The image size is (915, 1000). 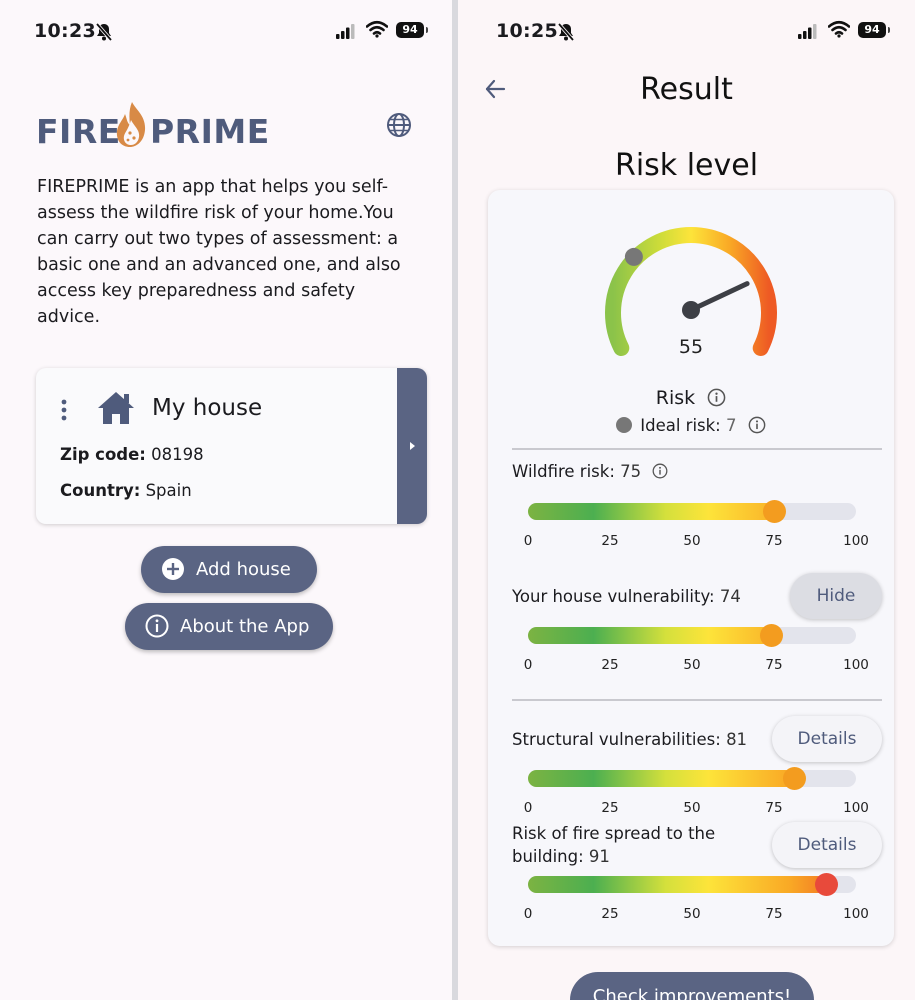 I want to click on structural-vulnerabilities-label-text: Structural vulnerabilities:, so click(x=616, y=739).